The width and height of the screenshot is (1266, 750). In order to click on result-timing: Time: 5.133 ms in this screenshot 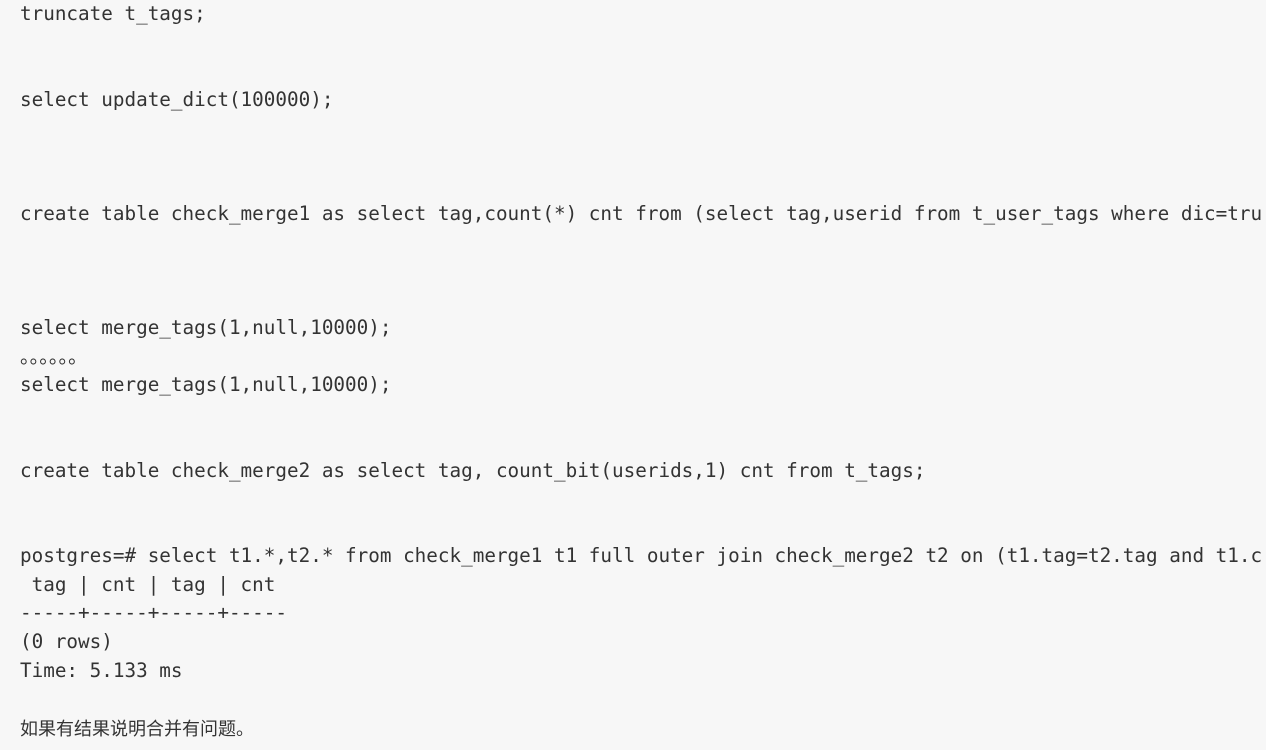, I will do `click(101, 670)`.